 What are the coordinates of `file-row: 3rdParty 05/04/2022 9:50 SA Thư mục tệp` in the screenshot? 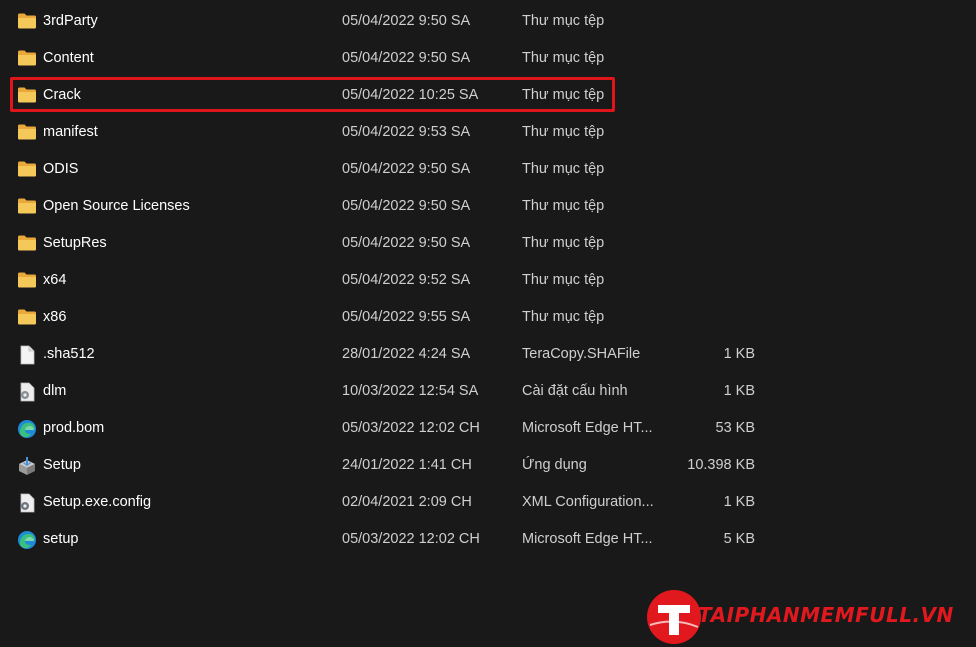 It's located at (488, 21).